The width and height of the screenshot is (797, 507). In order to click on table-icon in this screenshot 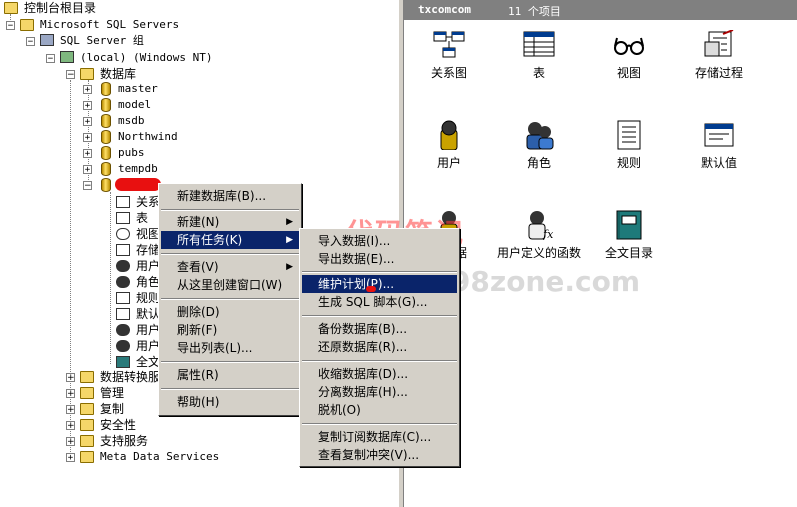, I will do `click(123, 218)`.